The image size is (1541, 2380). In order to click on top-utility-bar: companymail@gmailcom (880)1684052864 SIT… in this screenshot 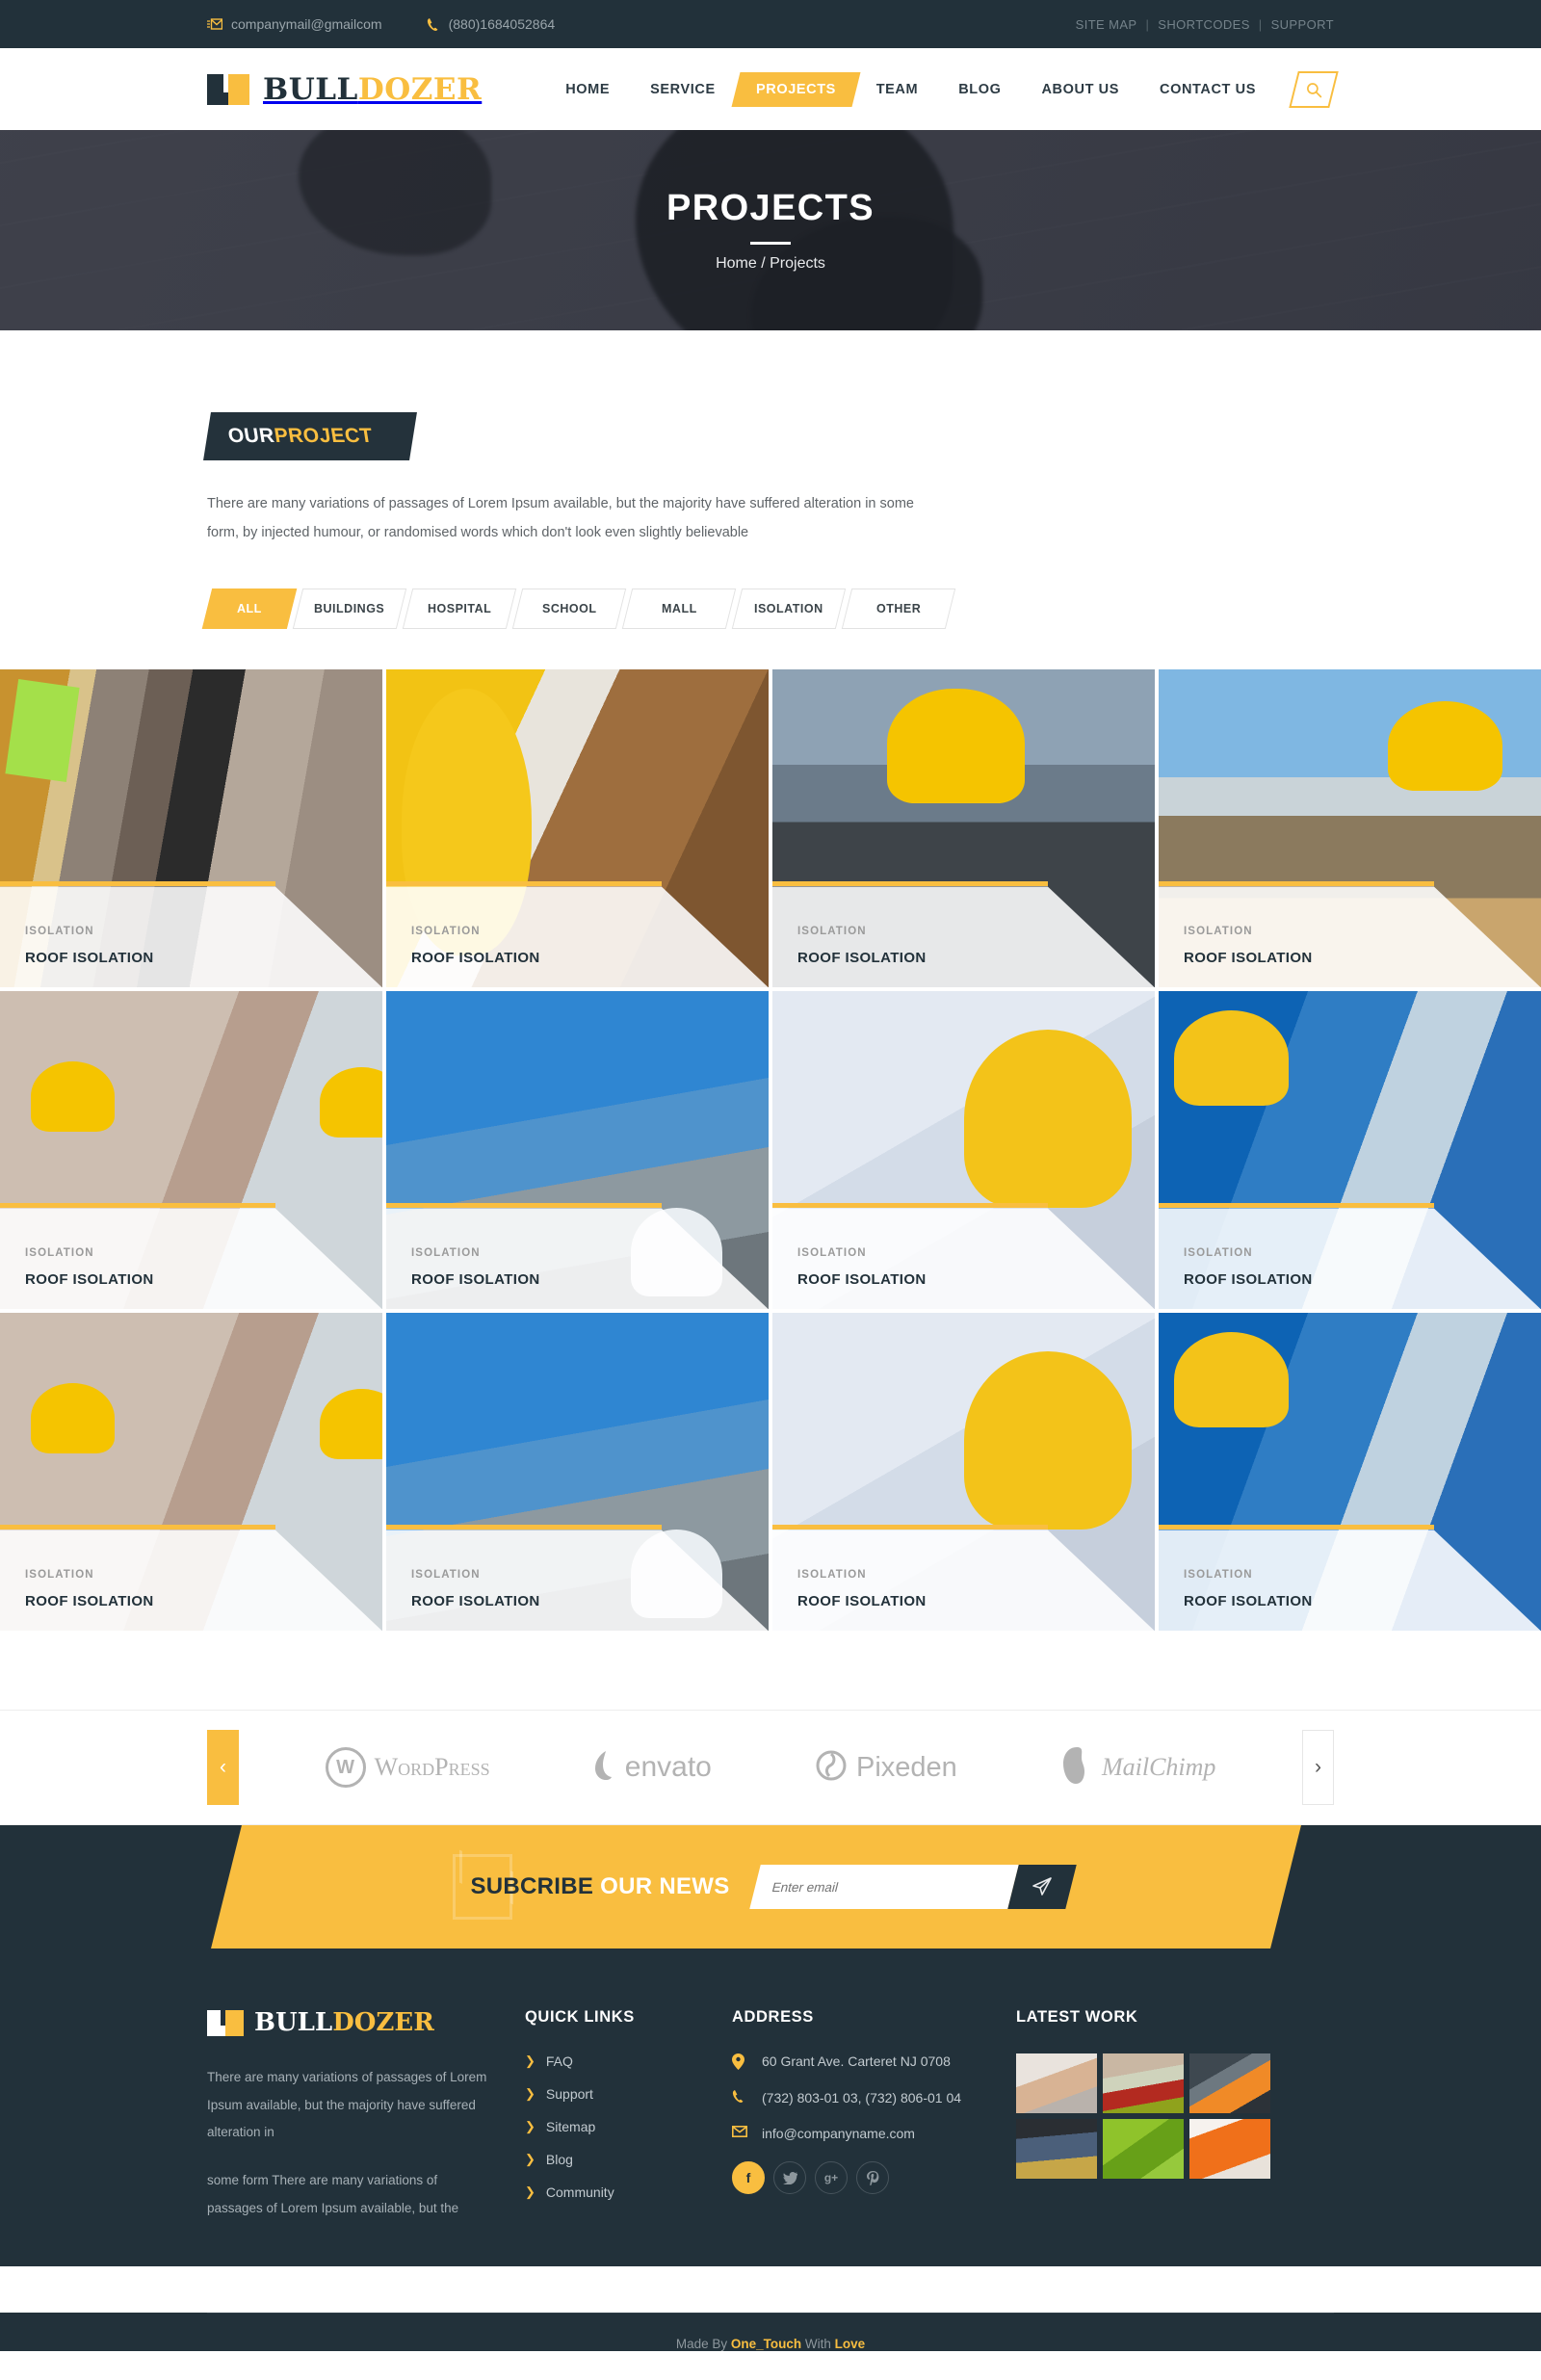, I will do `click(770, 24)`.